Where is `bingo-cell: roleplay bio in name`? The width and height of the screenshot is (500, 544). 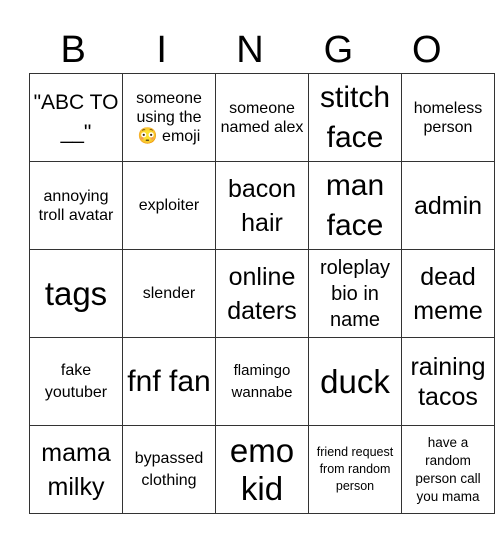
bingo-cell: roleplay bio in name is located at coordinates (355, 293).